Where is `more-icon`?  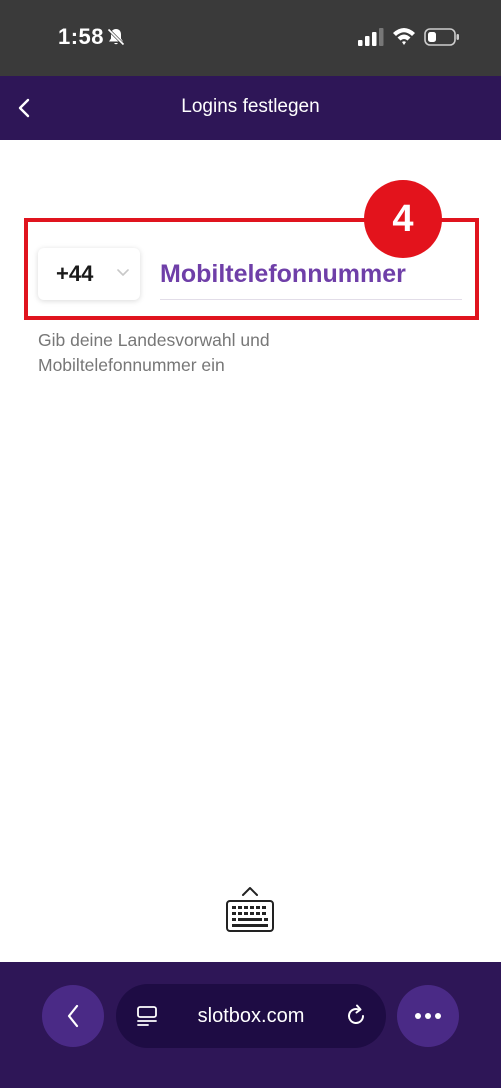
more-icon is located at coordinates (428, 1016).